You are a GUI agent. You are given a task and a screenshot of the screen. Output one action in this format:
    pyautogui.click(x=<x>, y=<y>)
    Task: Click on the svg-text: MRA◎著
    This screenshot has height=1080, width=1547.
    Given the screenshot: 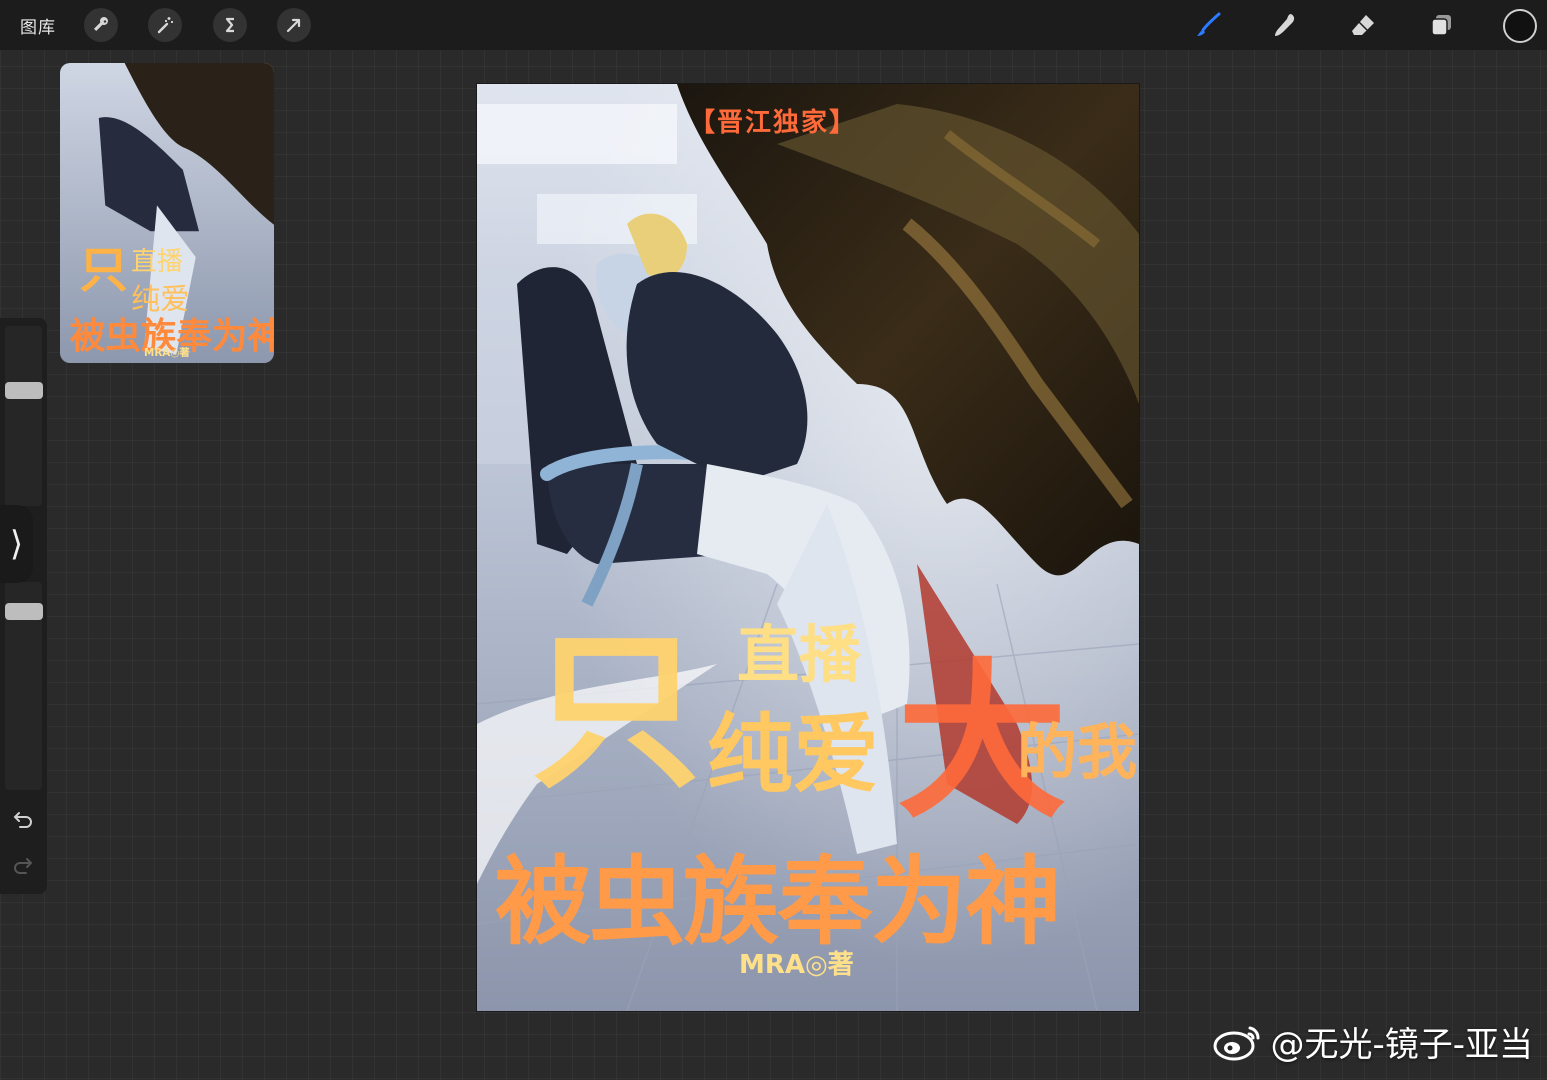 What is the action you would take?
    pyautogui.click(x=167, y=352)
    